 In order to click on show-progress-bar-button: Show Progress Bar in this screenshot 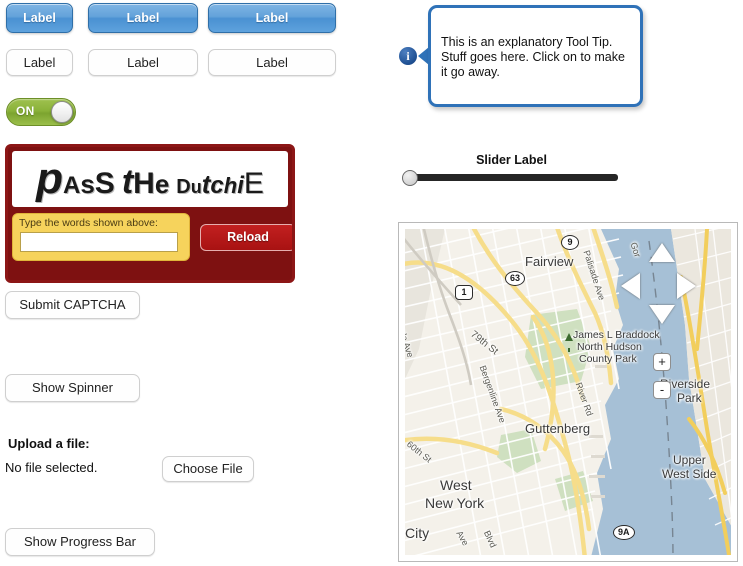, I will do `click(80, 542)`.